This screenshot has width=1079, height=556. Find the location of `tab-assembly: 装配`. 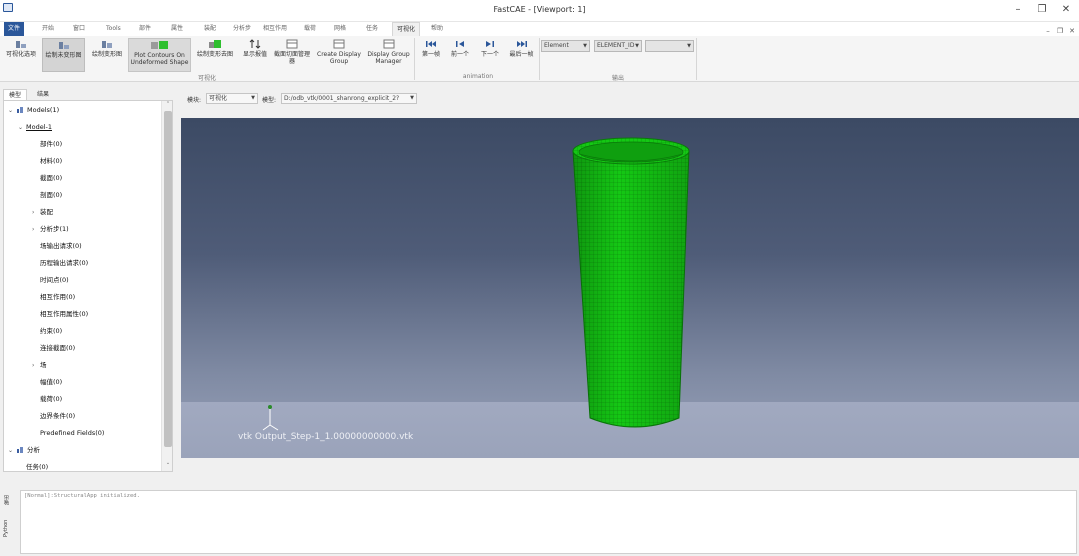

tab-assembly: 装配 is located at coordinates (210, 29).